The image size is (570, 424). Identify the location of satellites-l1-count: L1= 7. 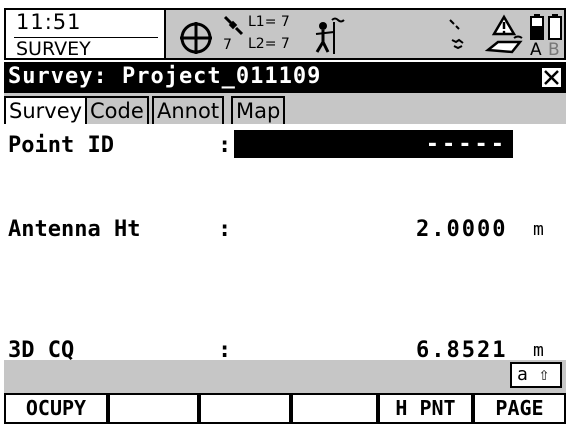
(269, 22).